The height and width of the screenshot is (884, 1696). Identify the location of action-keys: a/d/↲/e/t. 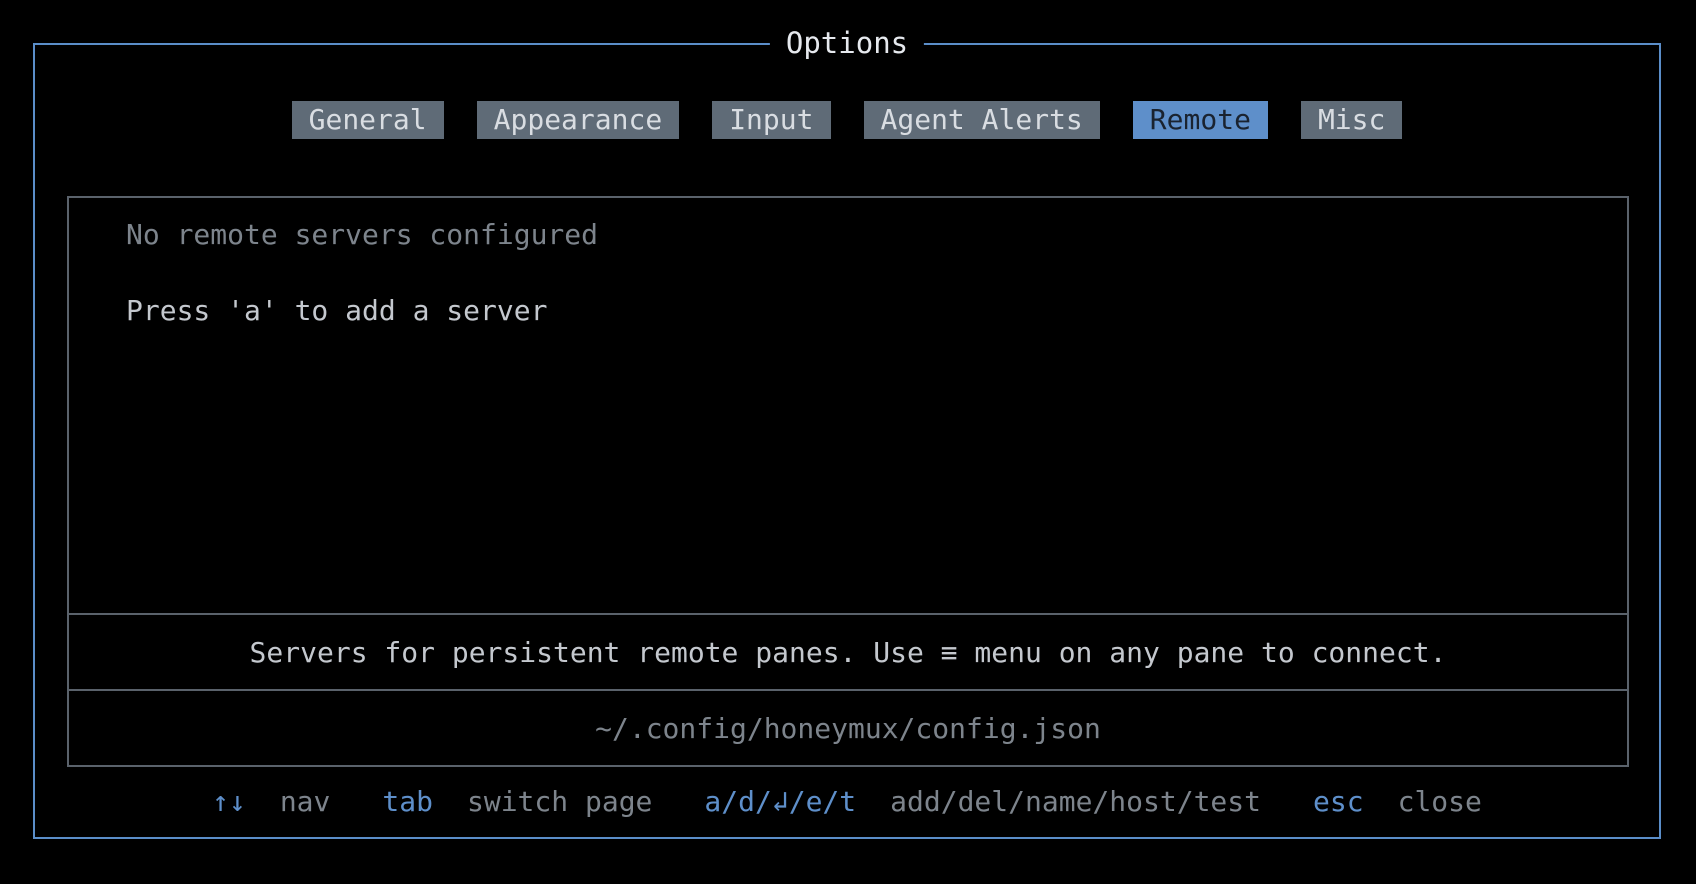
(780, 801).